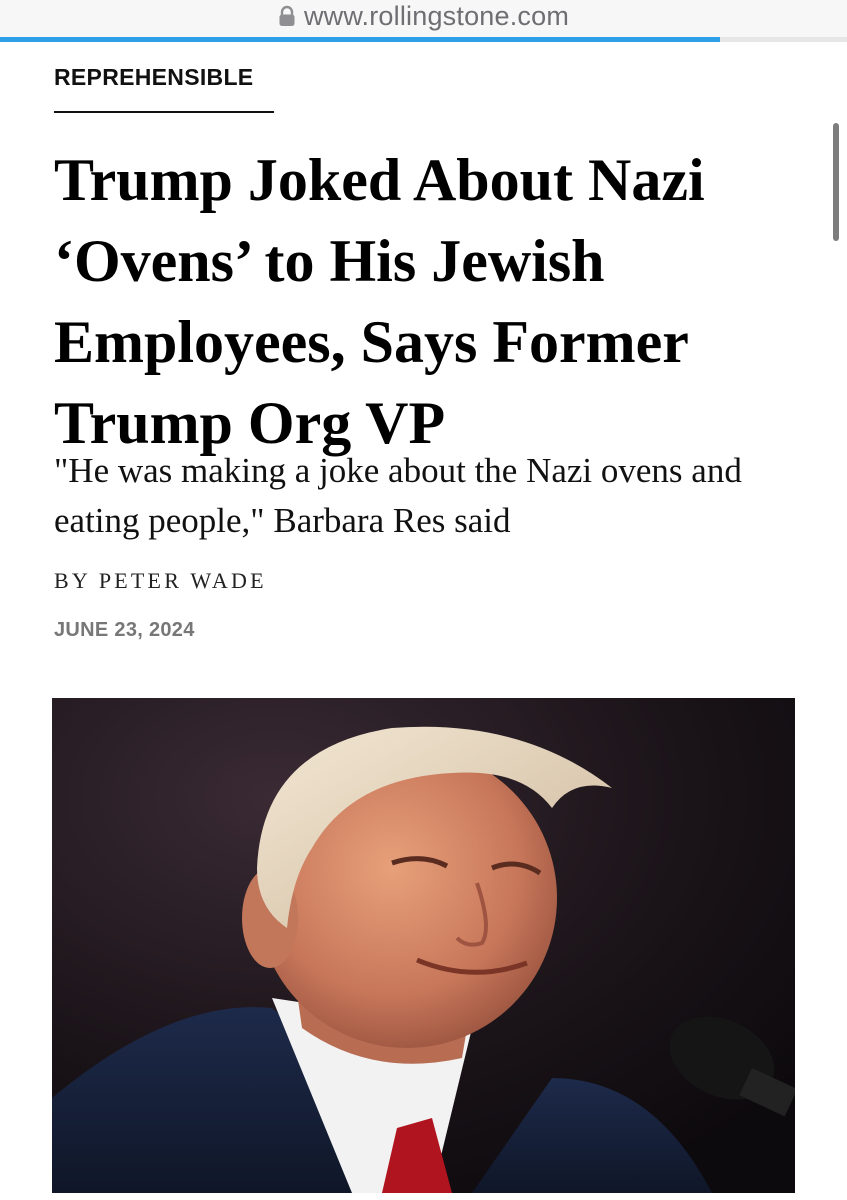  What do you see at coordinates (153, 77) in the screenshot?
I see `category-label: REPREHENSIBLE` at bounding box center [153, 77].